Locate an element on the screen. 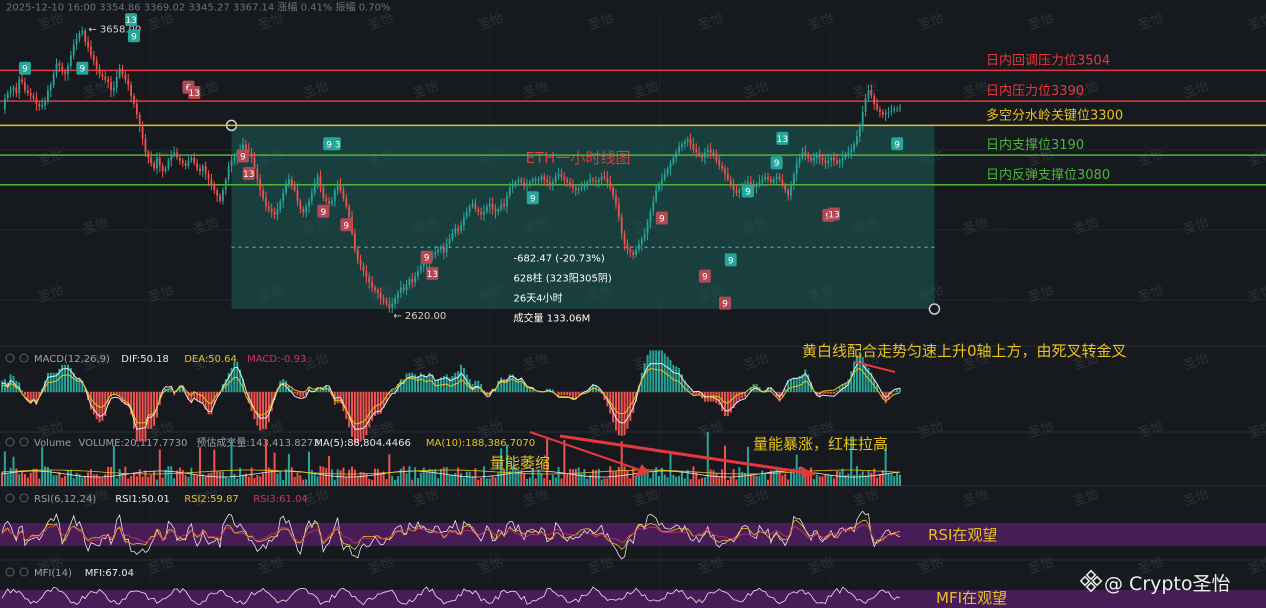  measure-handle-end is located at coordinates (934, 309).